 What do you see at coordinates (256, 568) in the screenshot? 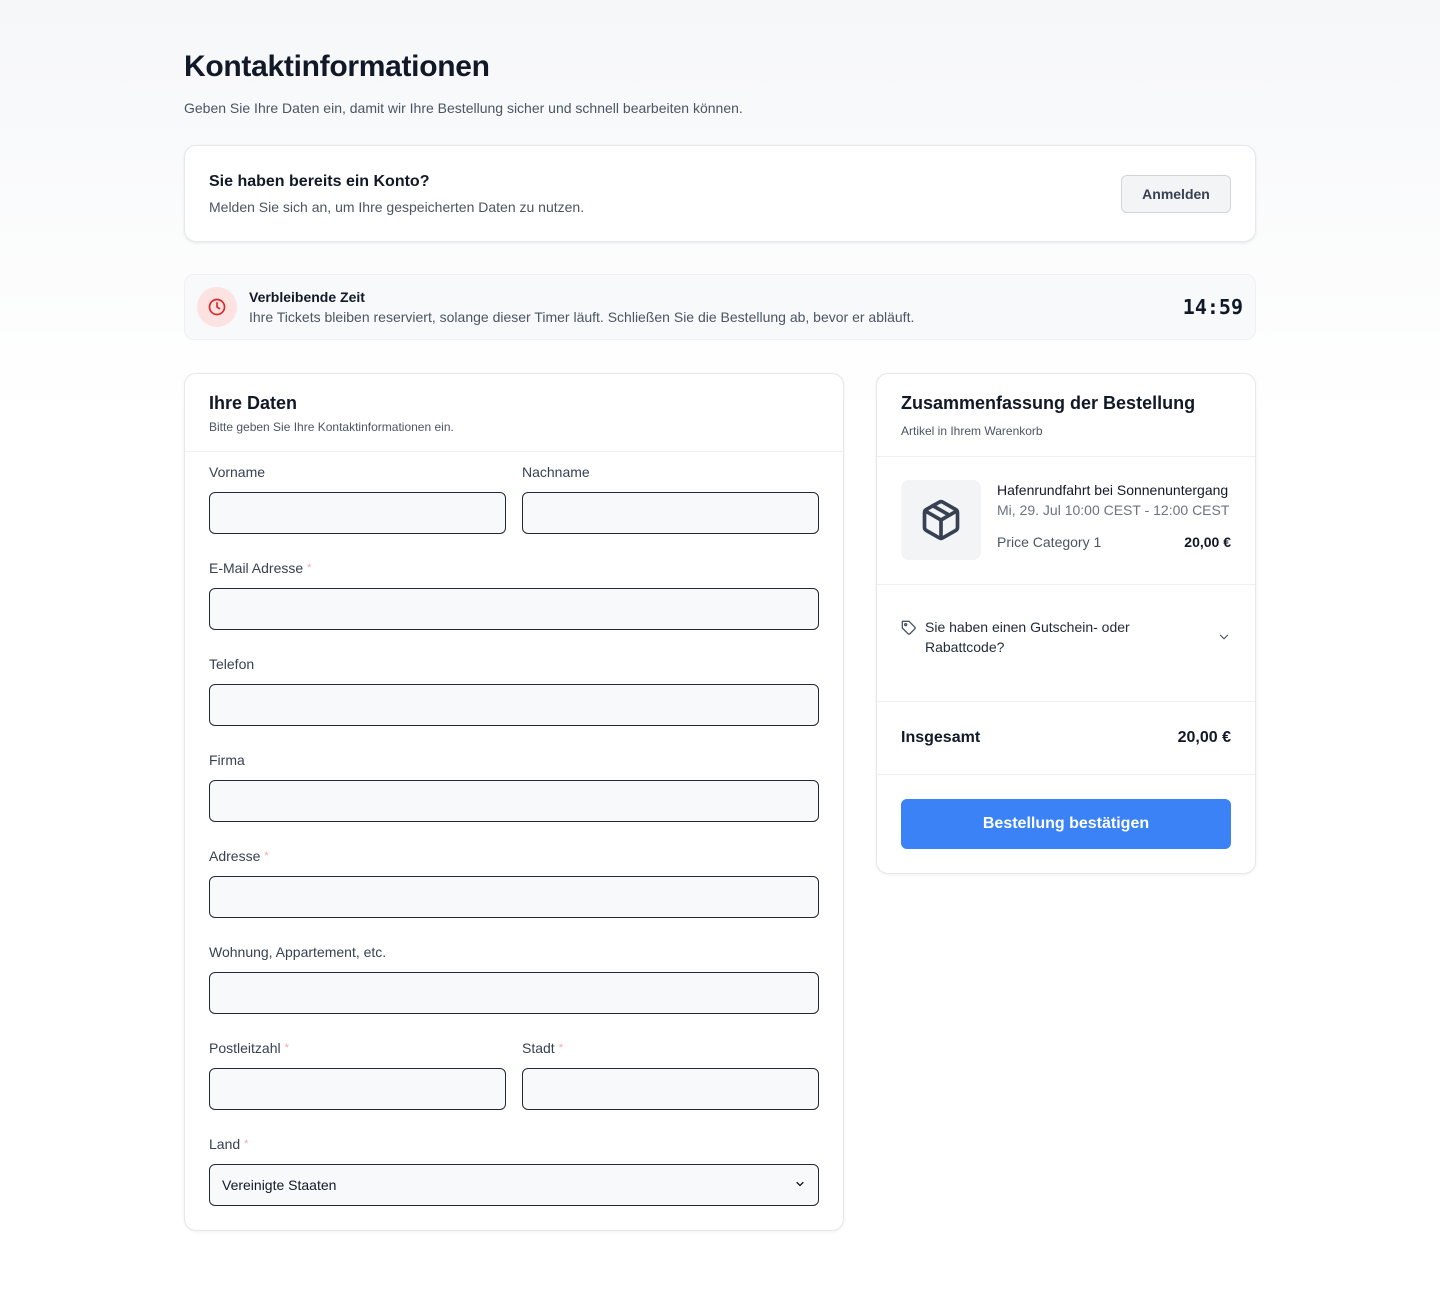
I see `email-label-text: E-Mail Adresse` at bounding box center [256, 568].